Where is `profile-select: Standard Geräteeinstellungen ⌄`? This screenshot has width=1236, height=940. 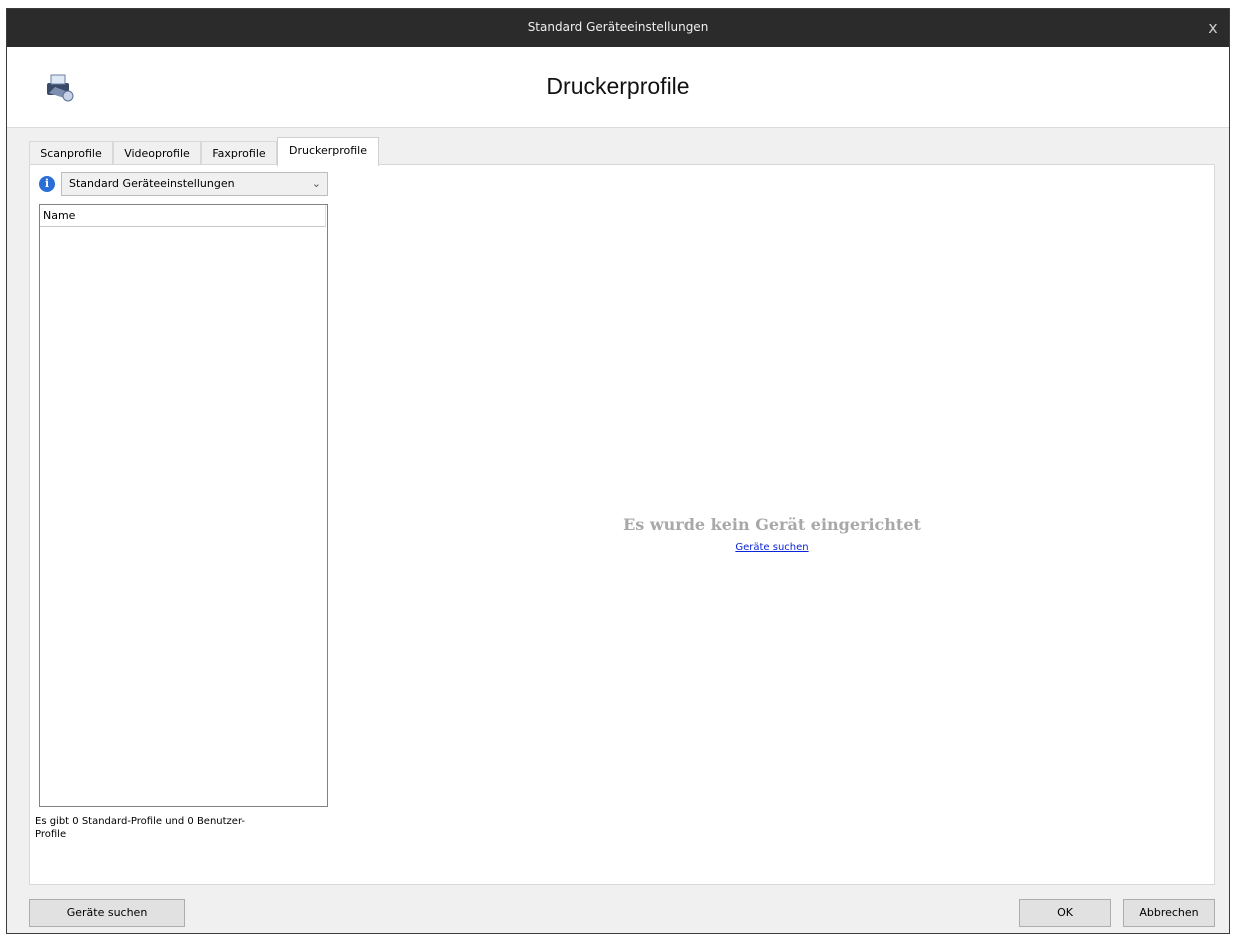
profile-select: Standard Geräteeinstellungen ⌄ is located at coordinates (194, 184).